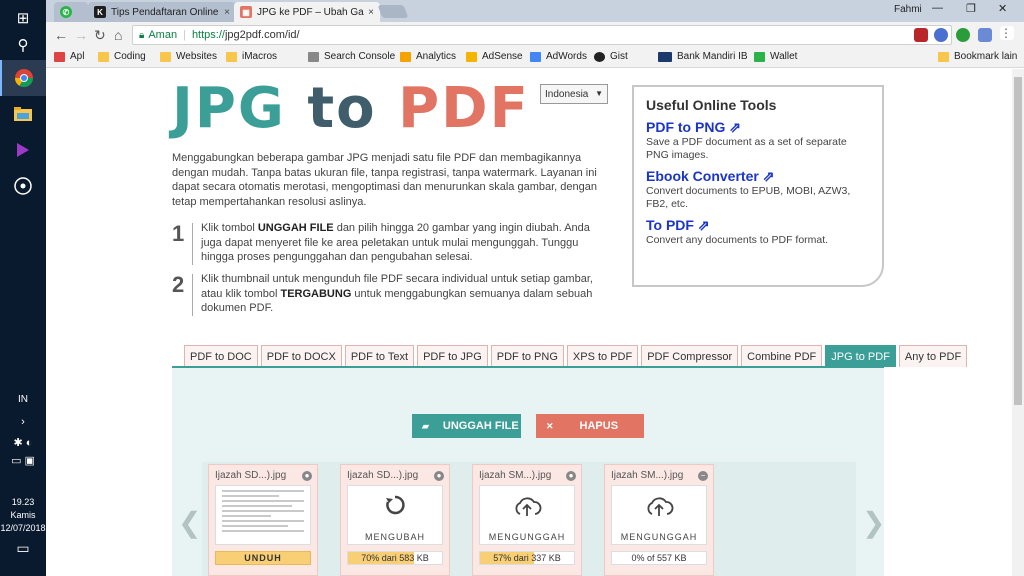 This screenshot has width=1024, height=576. I want to click on bookmark-imacros: iMacros, so click(251, 56).